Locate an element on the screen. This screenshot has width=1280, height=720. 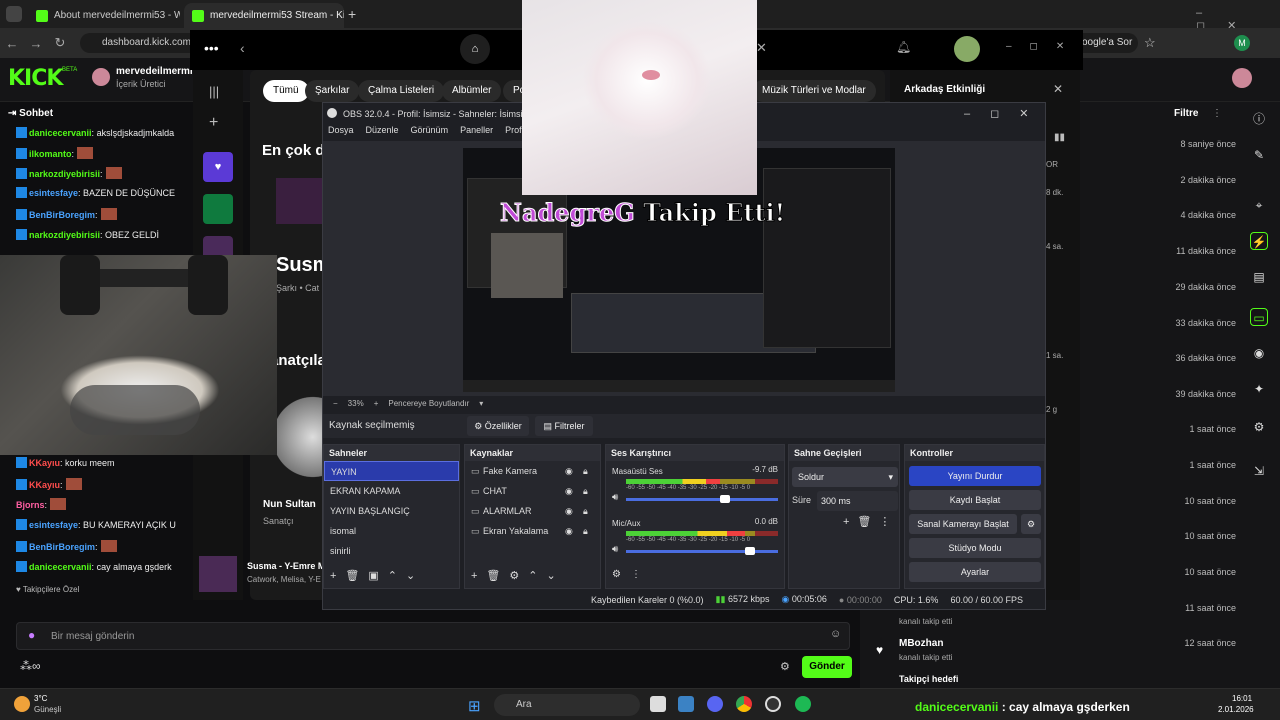
reload-icon: ↻ is located at coordinates (60, 43).